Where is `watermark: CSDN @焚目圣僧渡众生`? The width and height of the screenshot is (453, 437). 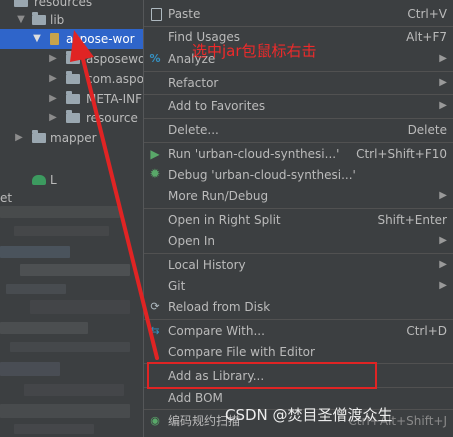
watermark: CSDN @焚目圣僧渡众生 is located at coordinates (309, 415).